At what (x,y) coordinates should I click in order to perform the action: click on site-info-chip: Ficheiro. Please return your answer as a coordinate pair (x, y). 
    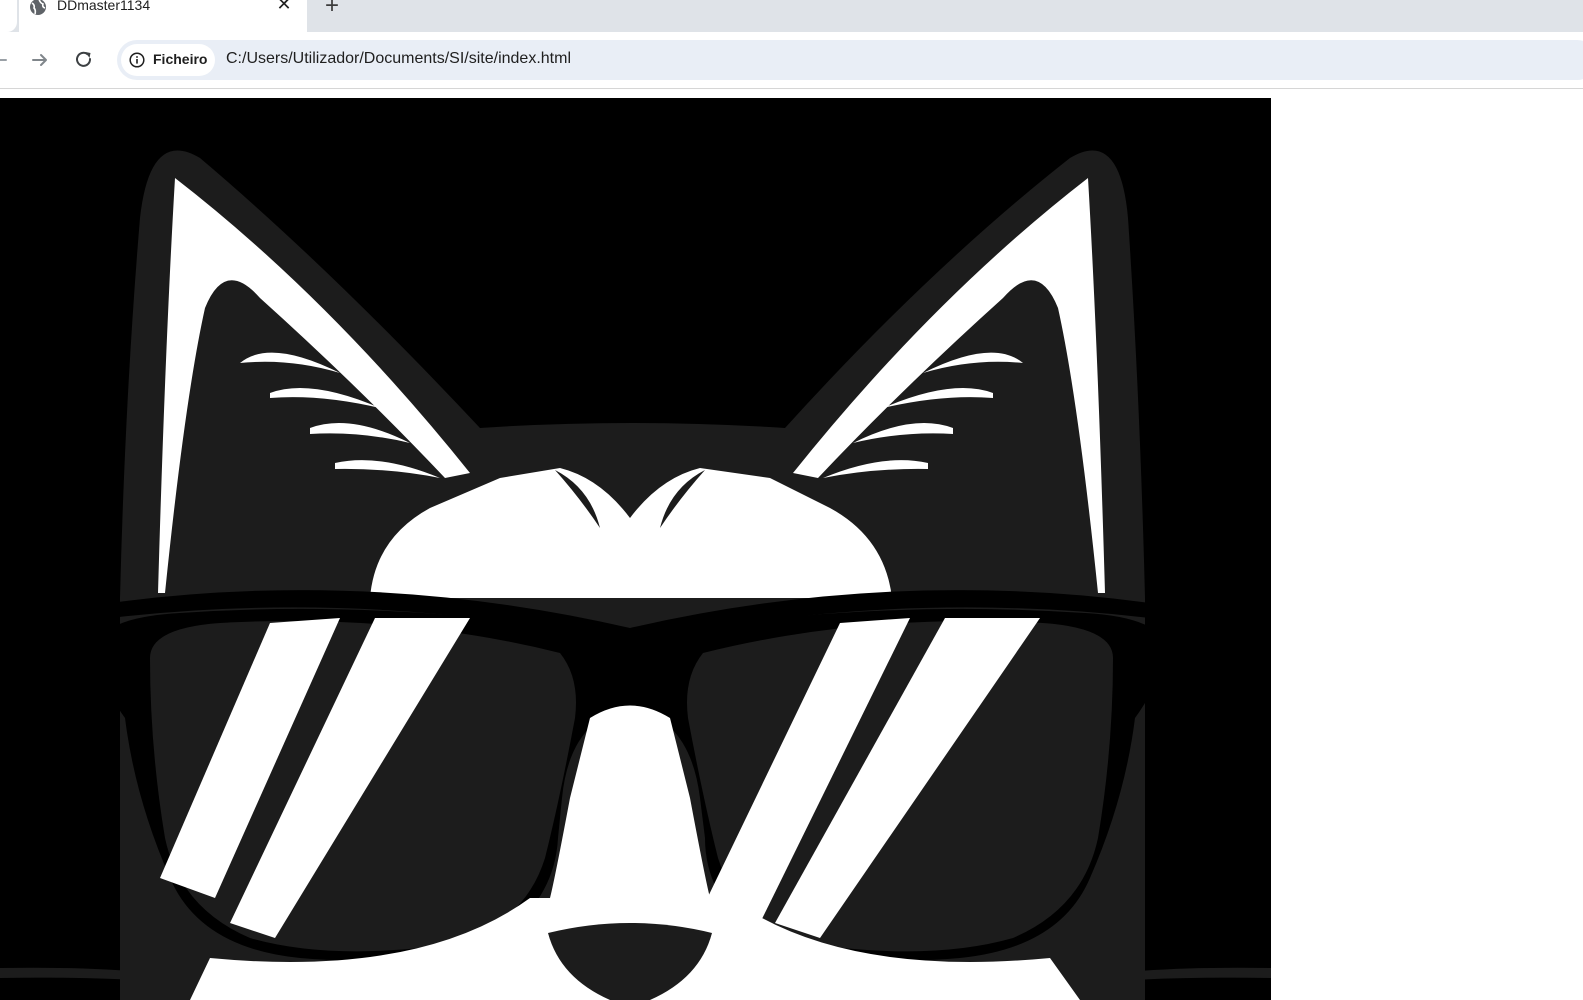
    Looking at the image, I should click on (168, 60).